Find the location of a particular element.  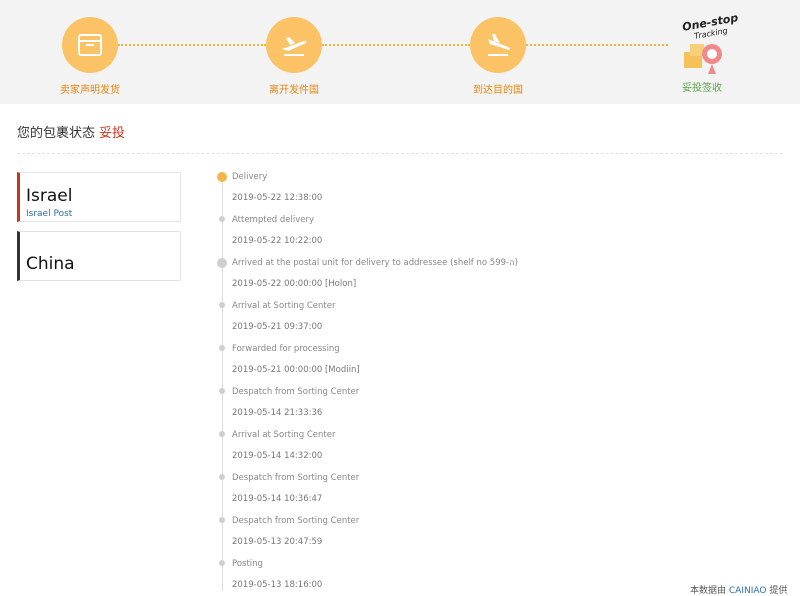

status-value: 妥投 is located at coordinates (112, 133).